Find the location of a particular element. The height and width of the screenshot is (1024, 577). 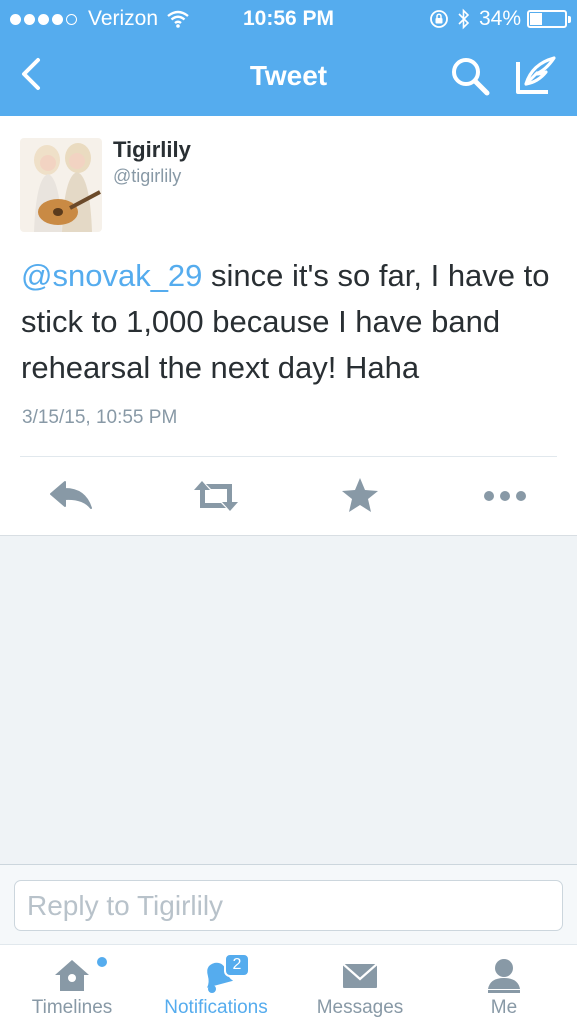

tab-label: Notifications is located at coordinates (216, 1007).